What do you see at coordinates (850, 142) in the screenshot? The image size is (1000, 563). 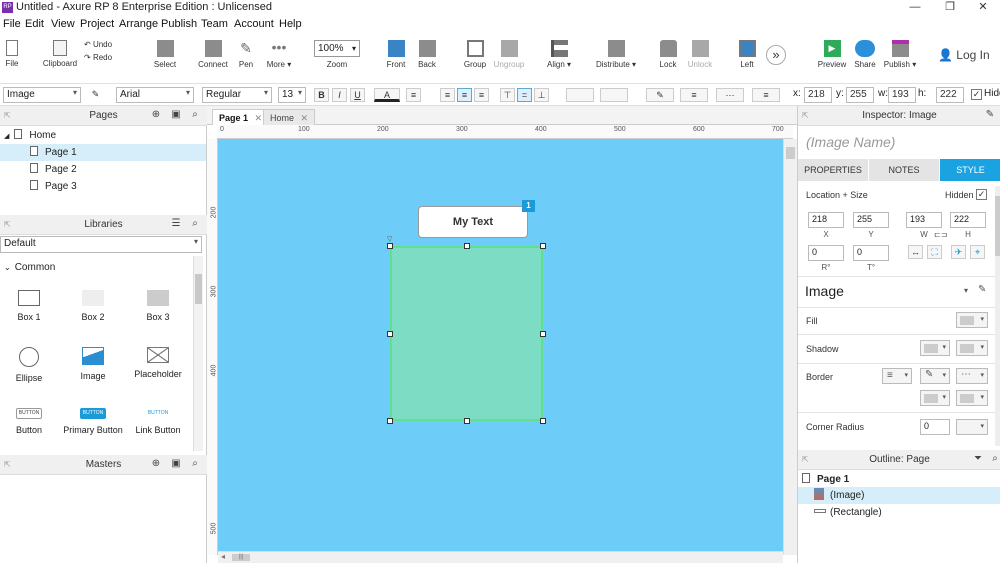 I see `widget-name-input: (Image Name)` at bounding box center [850, 142].